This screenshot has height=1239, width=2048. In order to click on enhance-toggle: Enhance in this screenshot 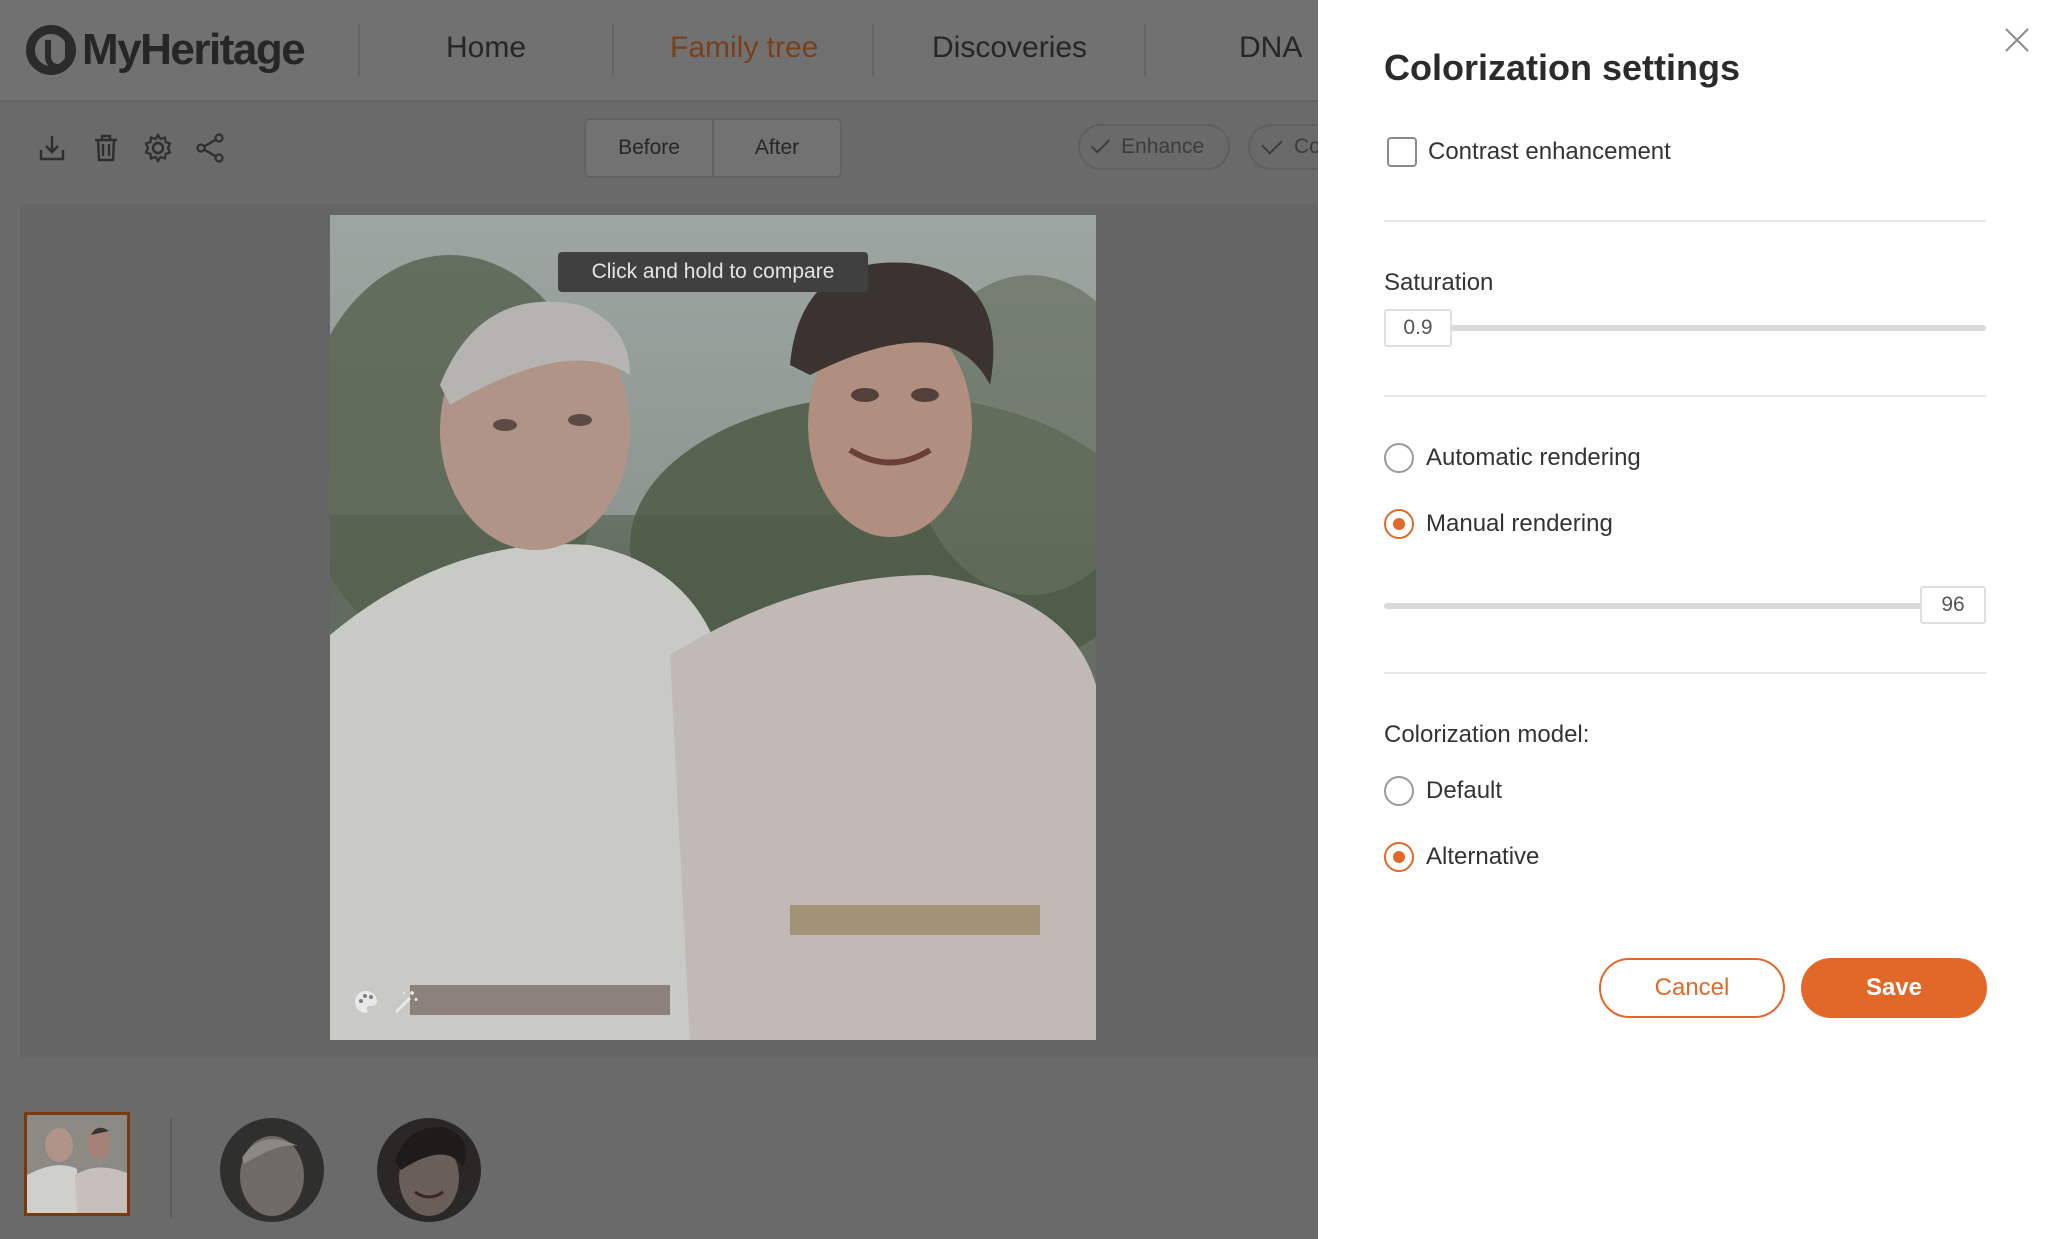, I will do `click(1154, 147)`.